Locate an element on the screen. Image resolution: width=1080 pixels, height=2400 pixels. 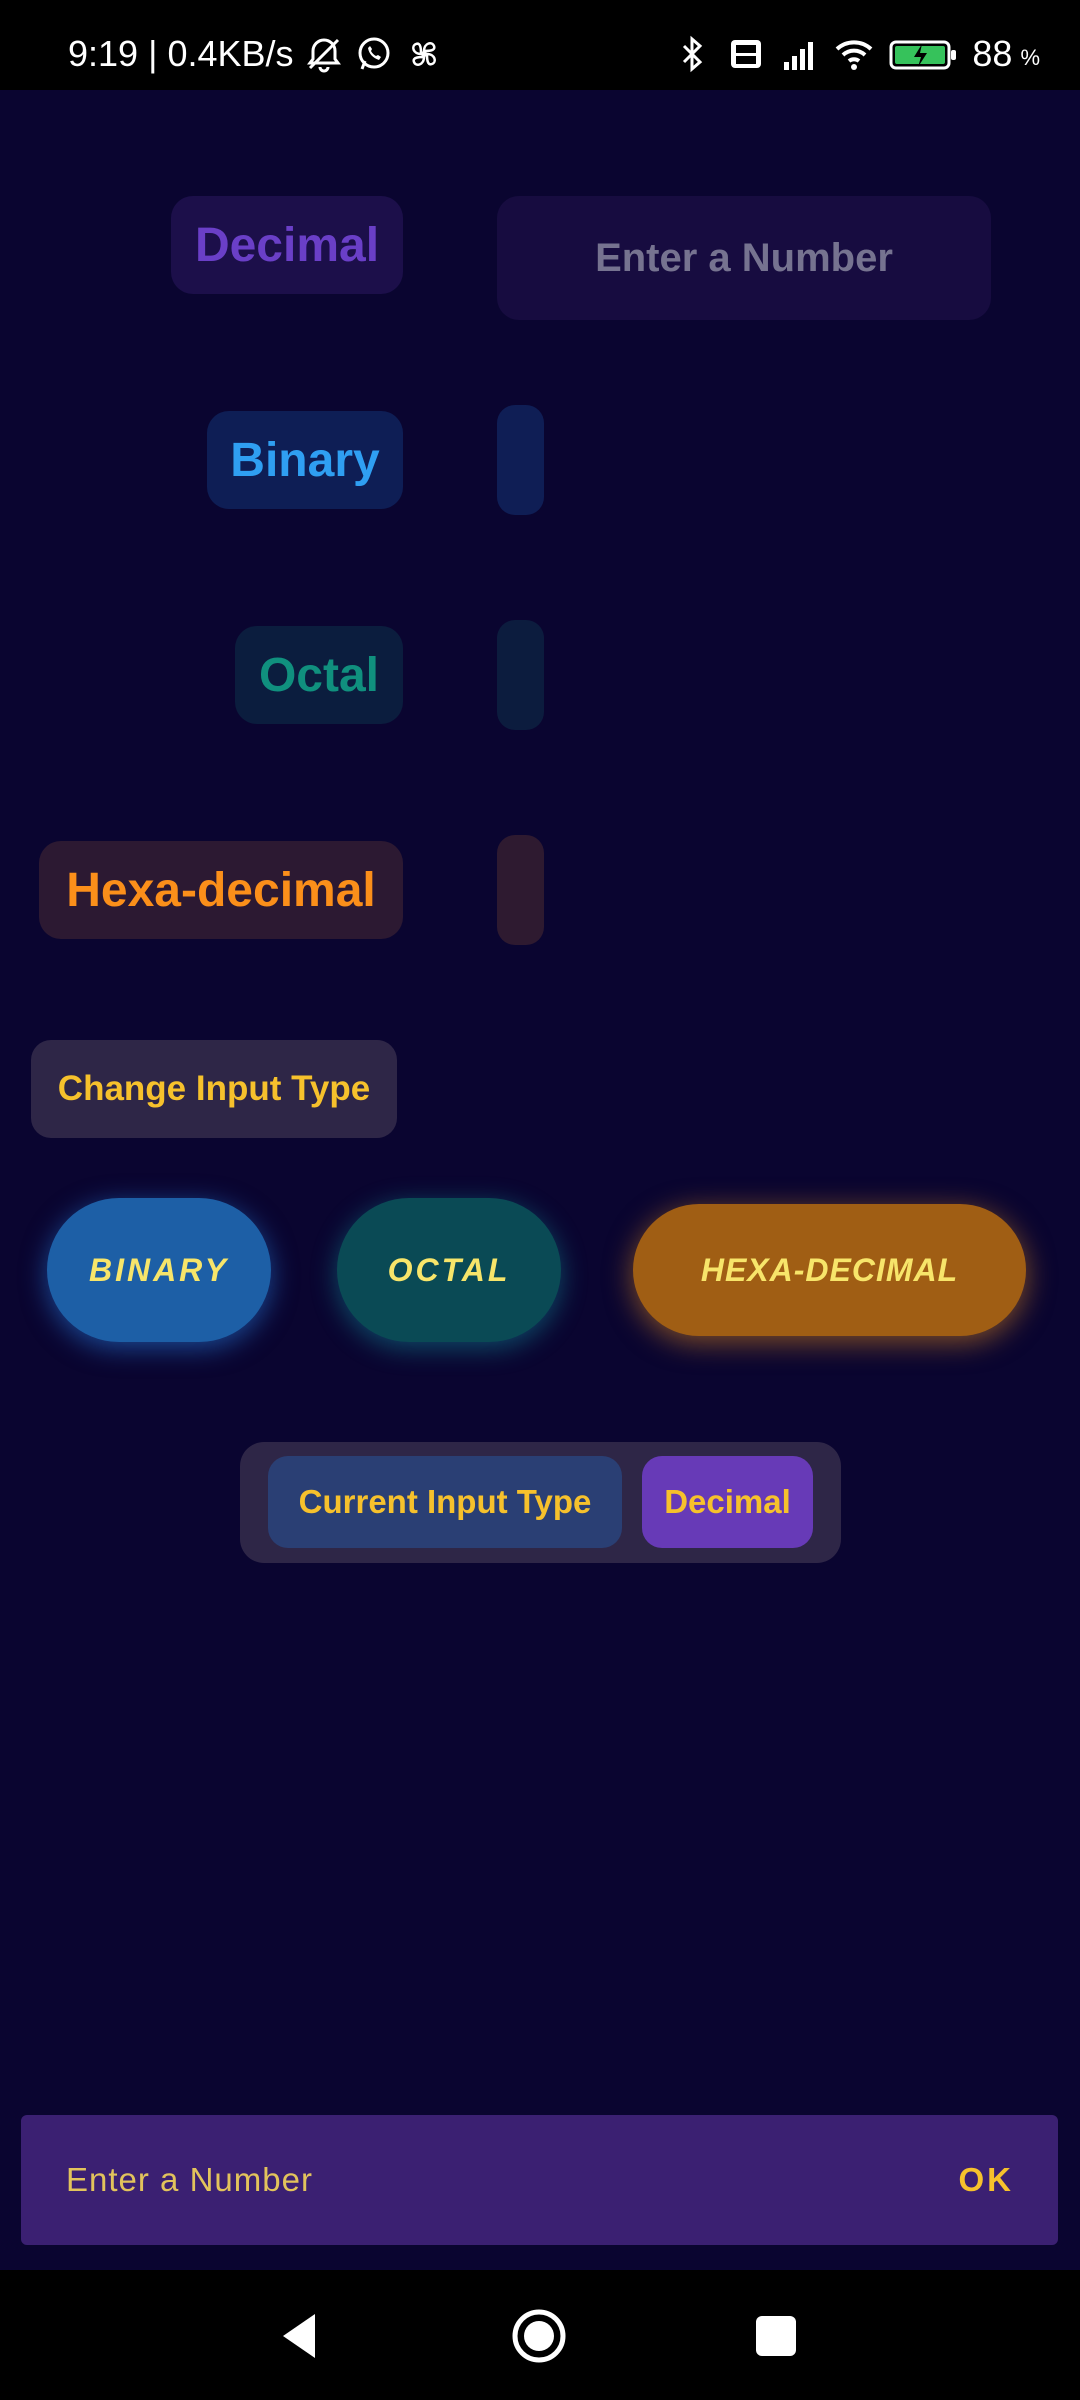
battery-charging-icon is located at coordinates (923, 54).